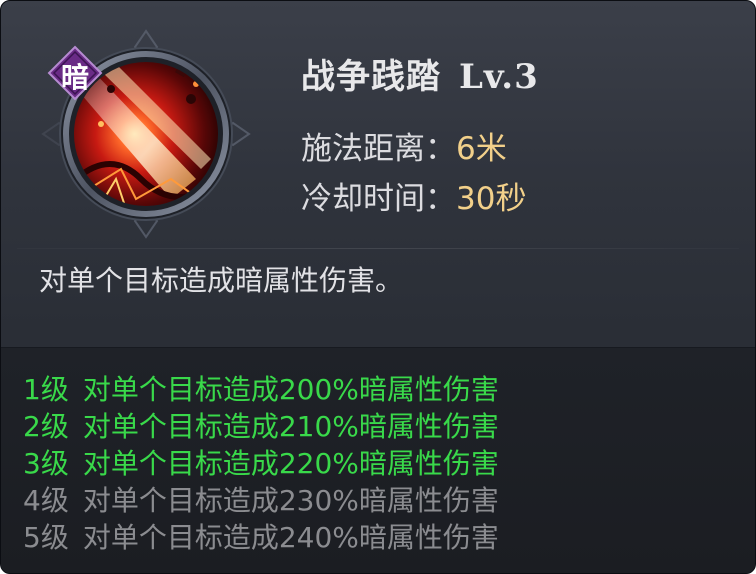  Describe the element at coordinates (221, 280) in the screenshot. I see `skill-description: 对单个目标造成暗属性伤害。` at that location.